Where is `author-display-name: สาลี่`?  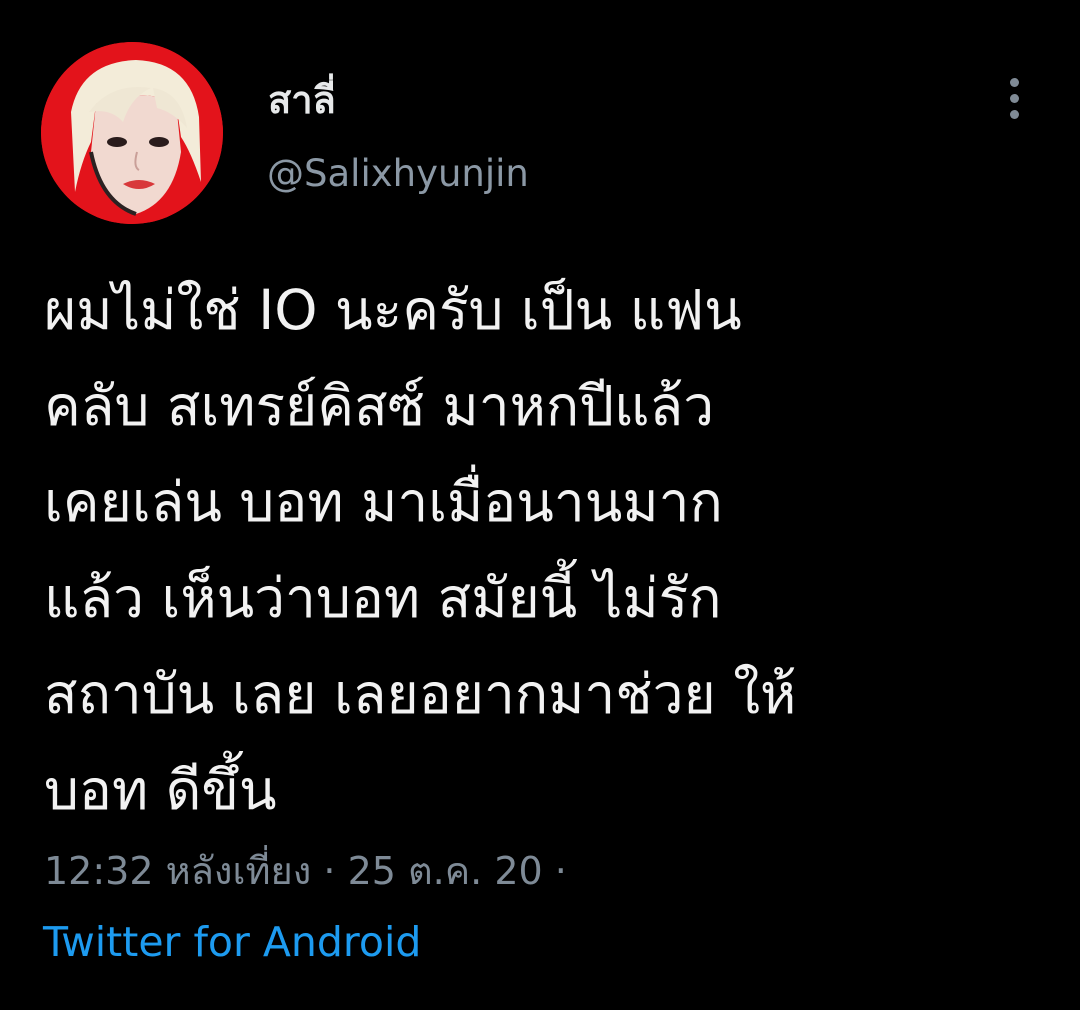 author-display-name: สาลี่ is located at coordinates (302, 100).